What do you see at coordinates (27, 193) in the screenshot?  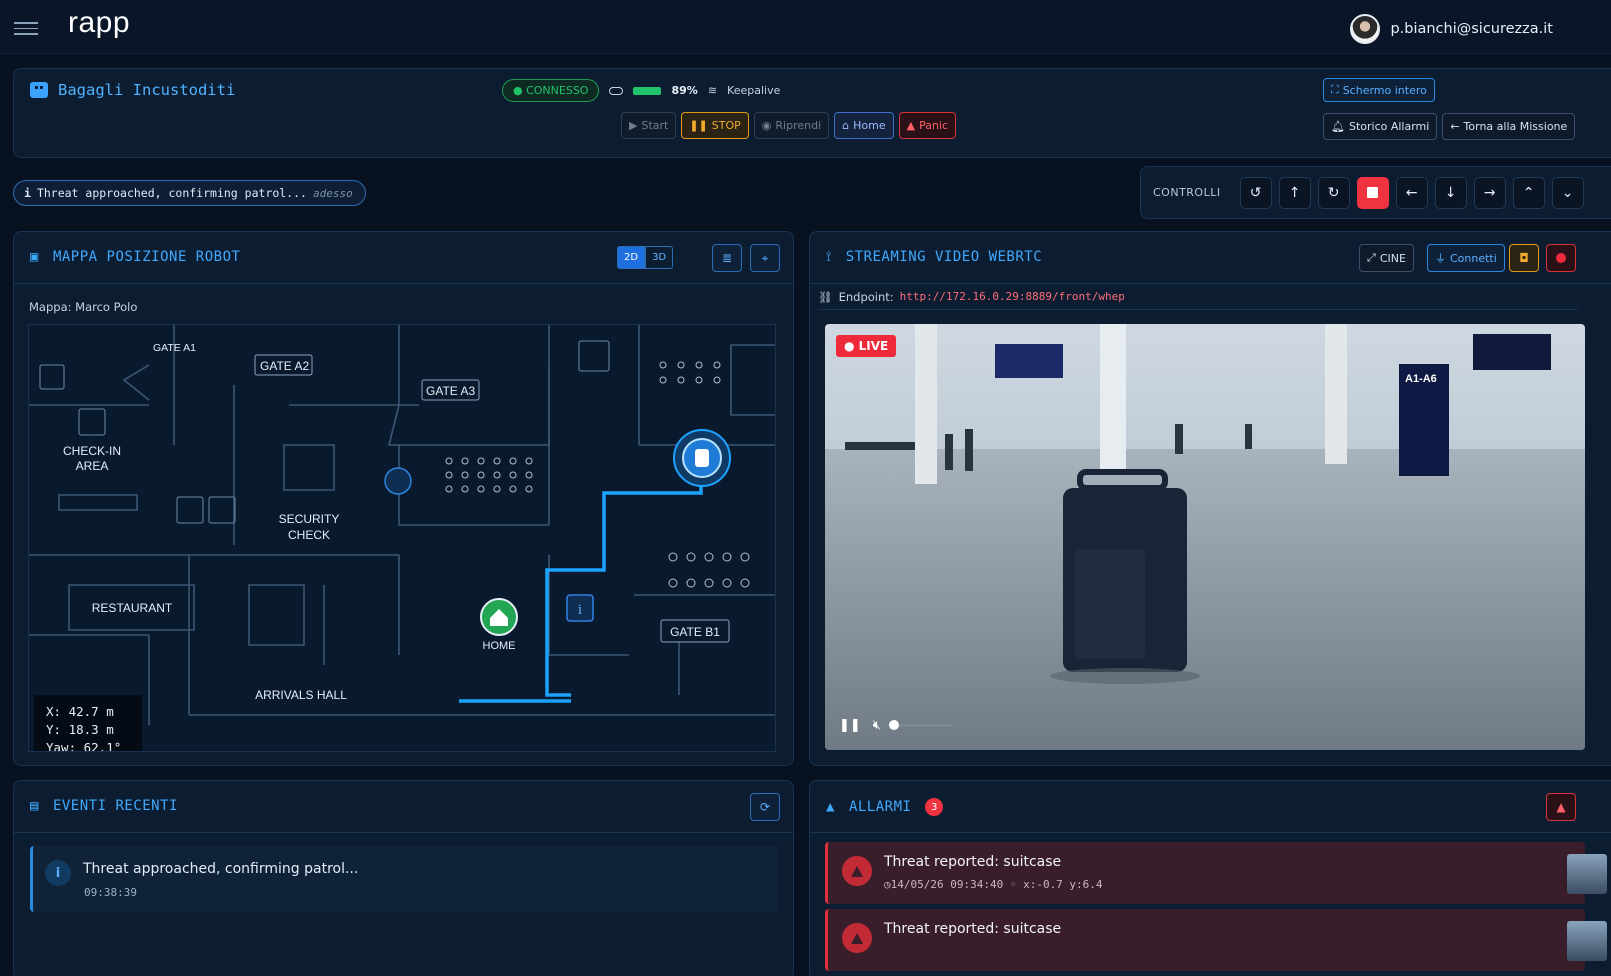 I see `info-icon: i` at bounding box center [27, 193].